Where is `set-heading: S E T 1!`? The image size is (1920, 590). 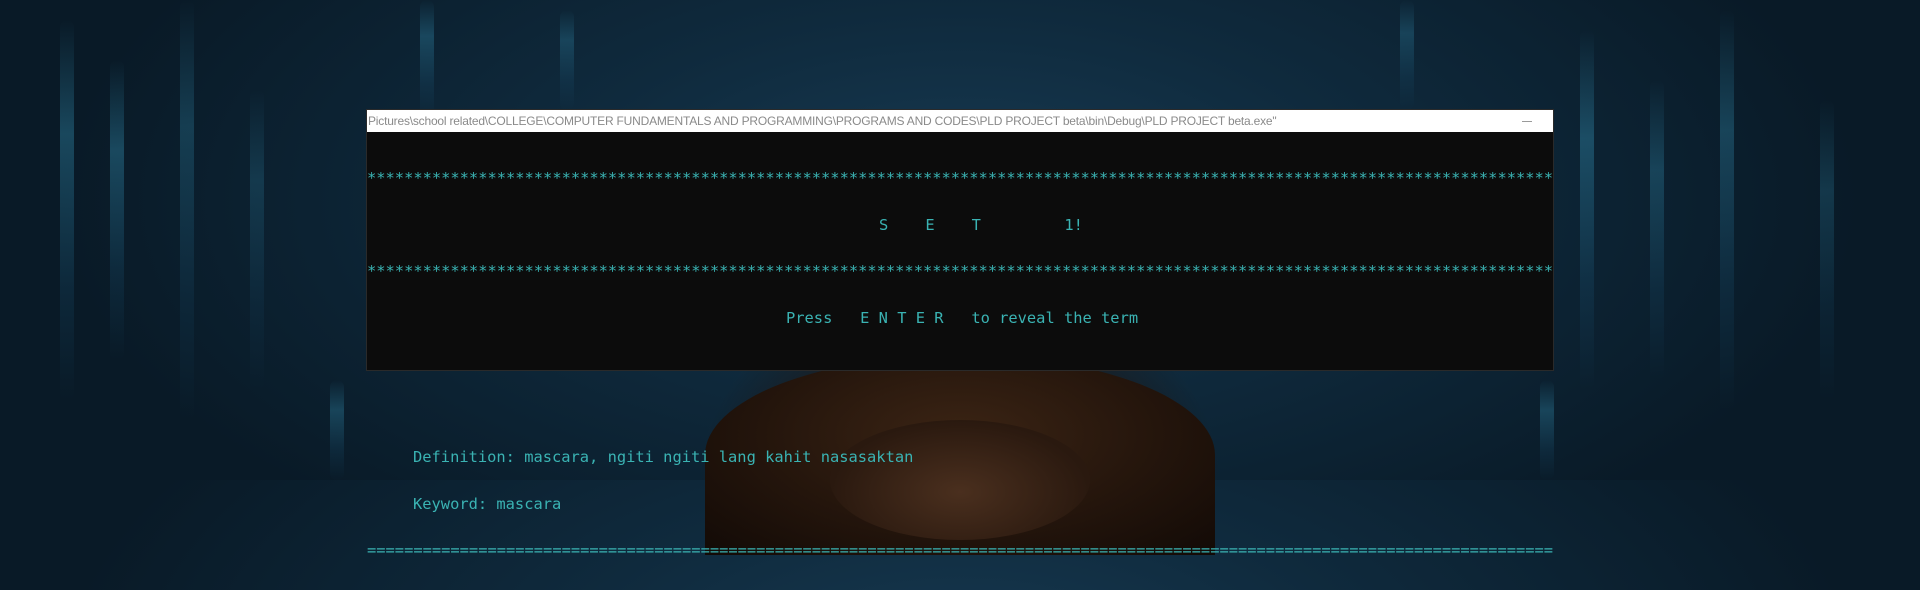
set-heading: S E T 1! is located at coordinates (981, 225).